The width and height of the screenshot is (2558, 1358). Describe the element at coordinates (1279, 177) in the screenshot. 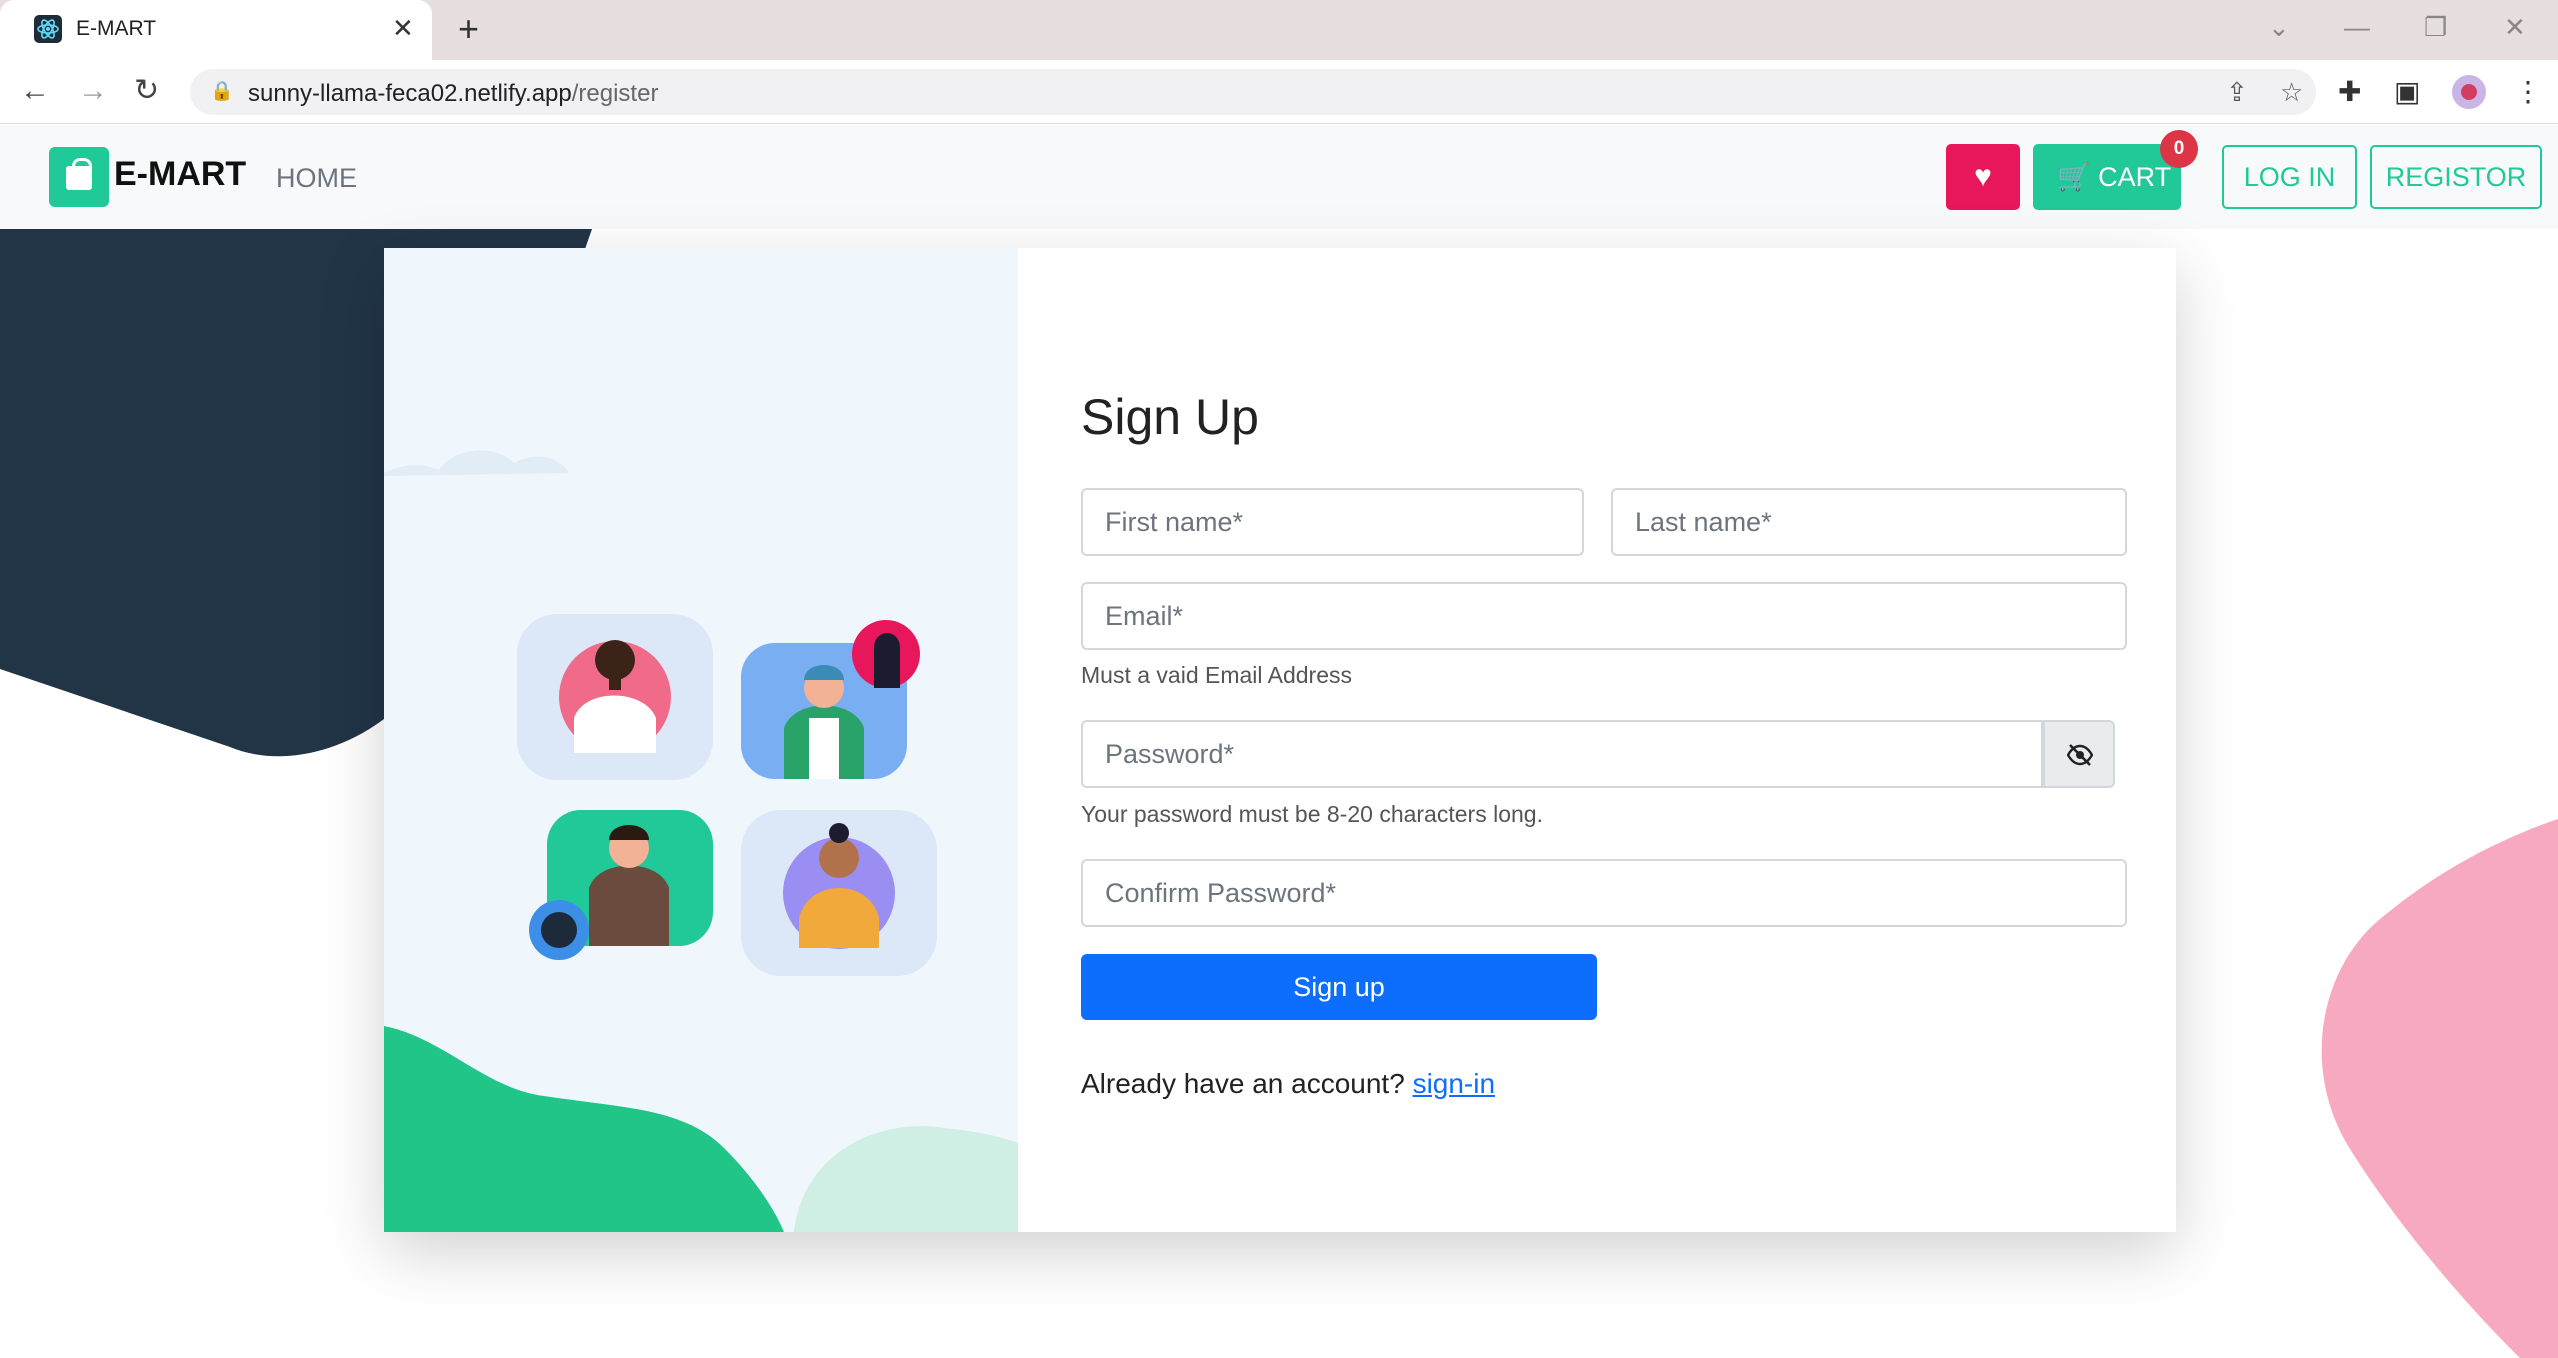

I see `site-navbar: E-MART HOME ♥ 🛒 CART 0 LOG IN REGISTOR` at that location.